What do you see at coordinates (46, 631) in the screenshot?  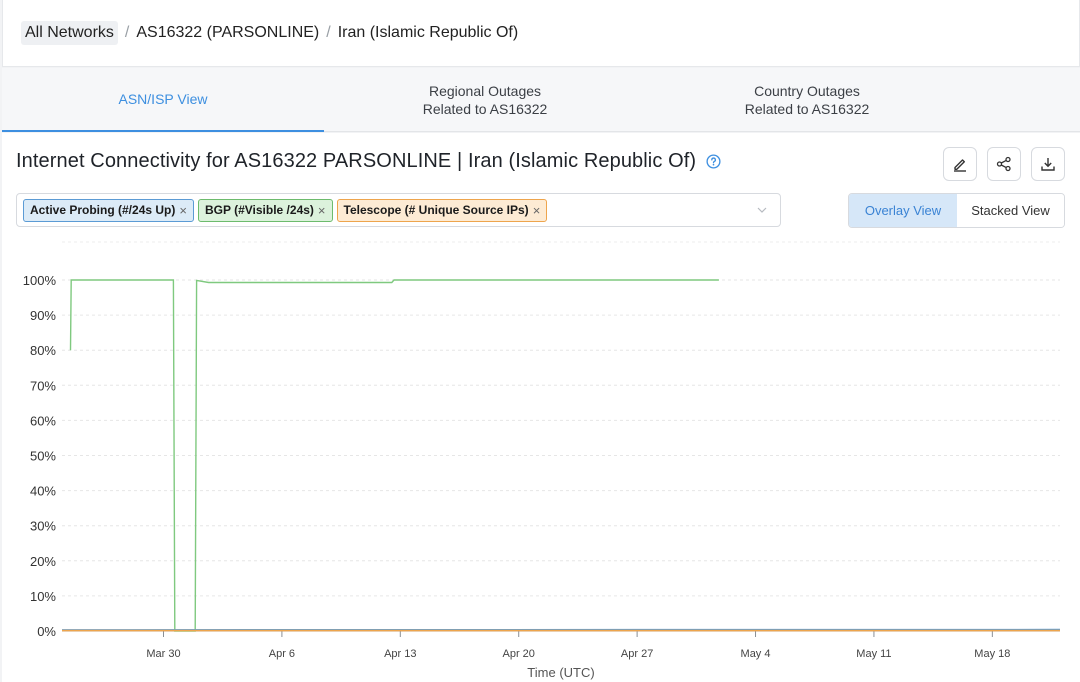 I see `y-tick-label: 0%` at bounding box center [46, 631].